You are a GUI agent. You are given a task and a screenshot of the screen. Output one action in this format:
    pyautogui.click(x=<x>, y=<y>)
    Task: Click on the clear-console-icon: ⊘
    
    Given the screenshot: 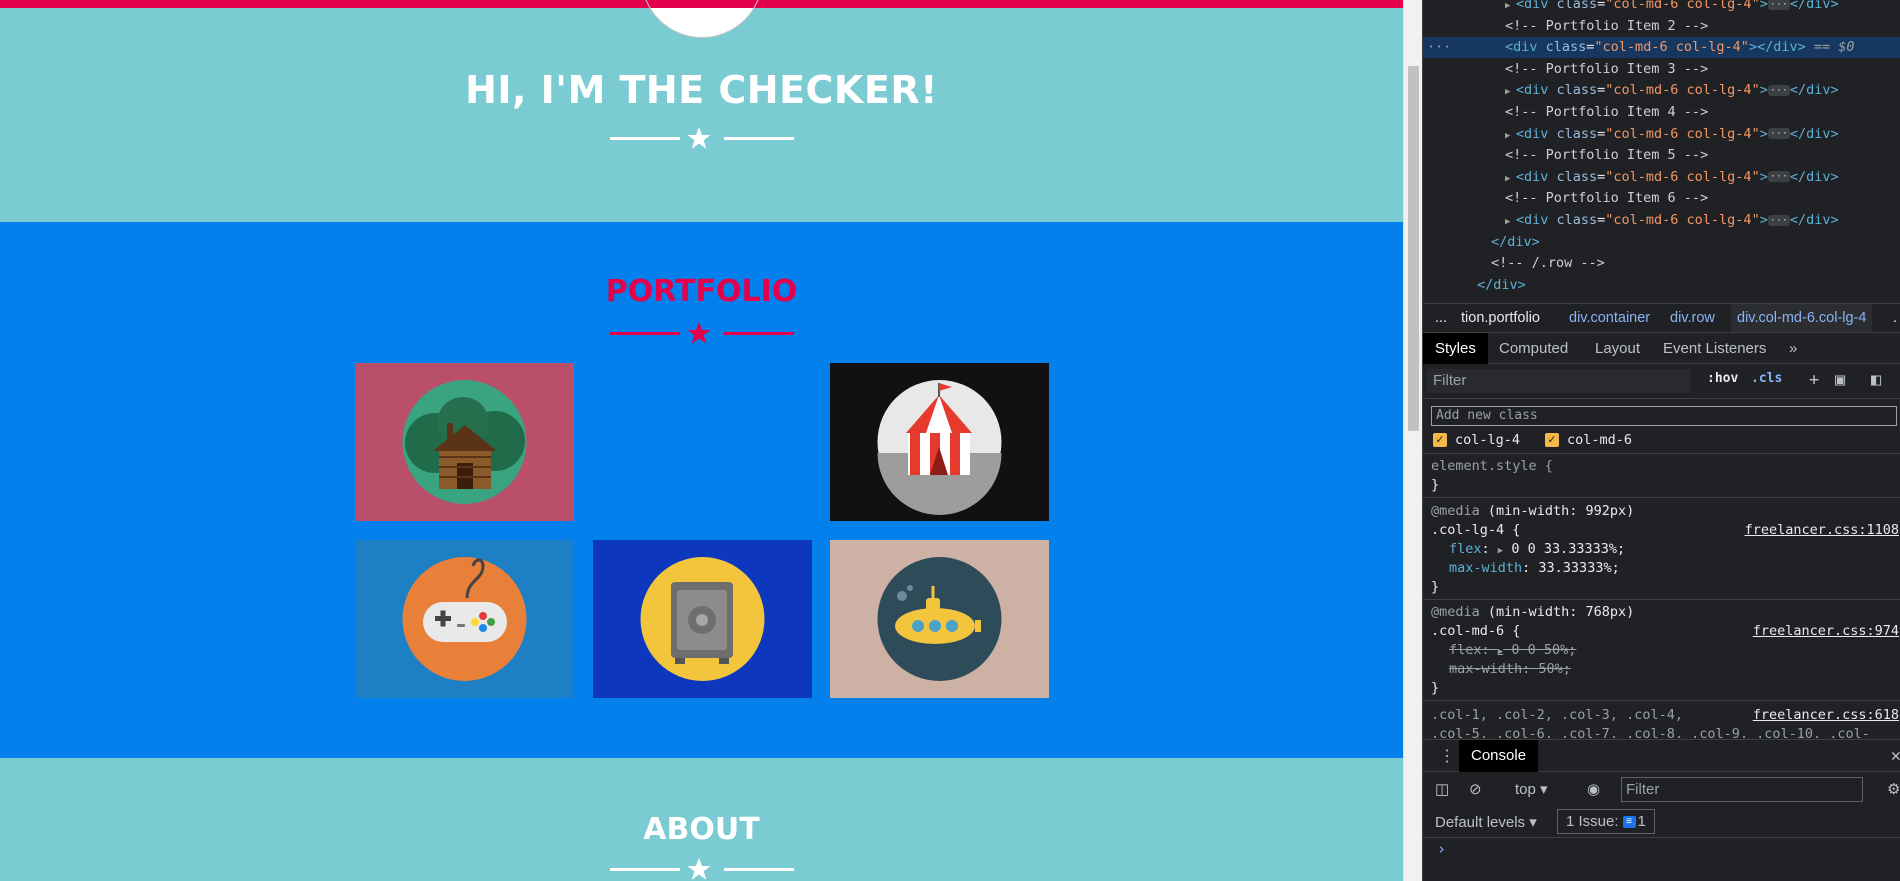 What is the action you would take?
    pyautogui.click(x=1475, y=789)
    